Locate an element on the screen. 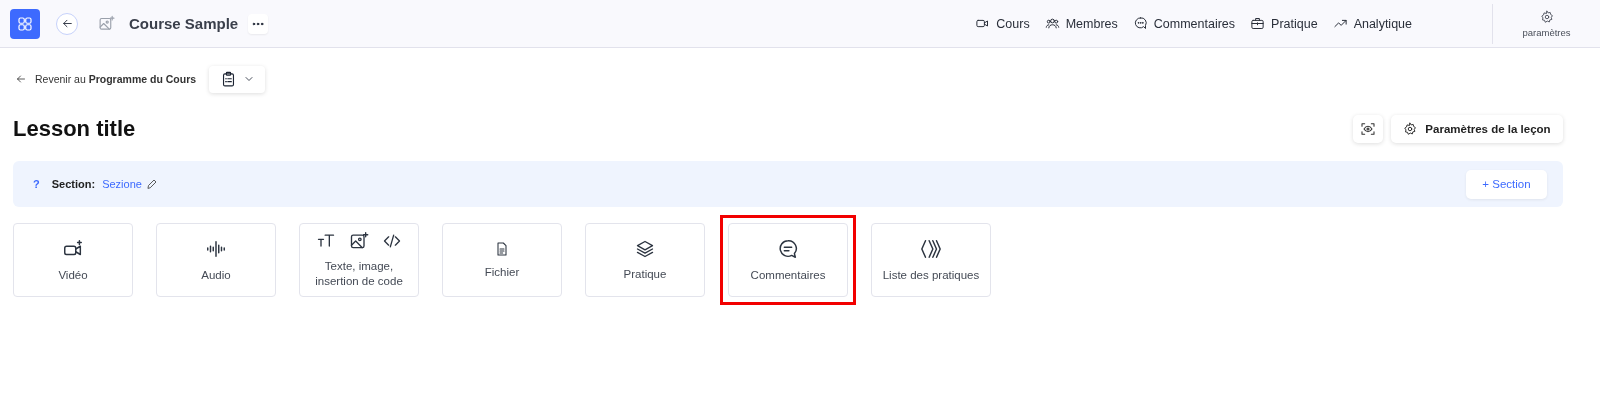 The image size is (1600, 417). layers-icon is located at coordinates (645, 248).